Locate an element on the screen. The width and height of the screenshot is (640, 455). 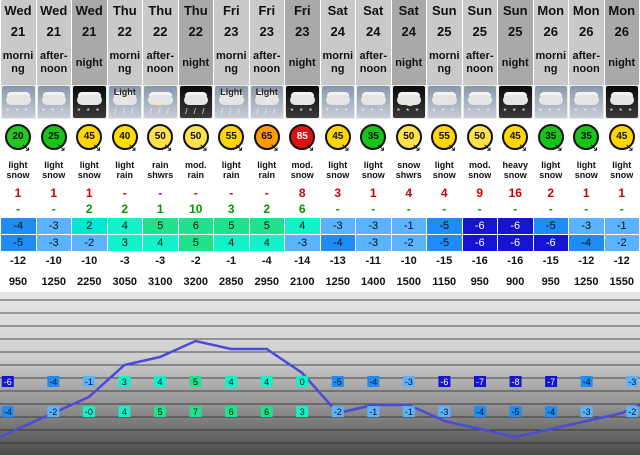
freezing-level-cell: 950 is located at coordinates (480, 282).